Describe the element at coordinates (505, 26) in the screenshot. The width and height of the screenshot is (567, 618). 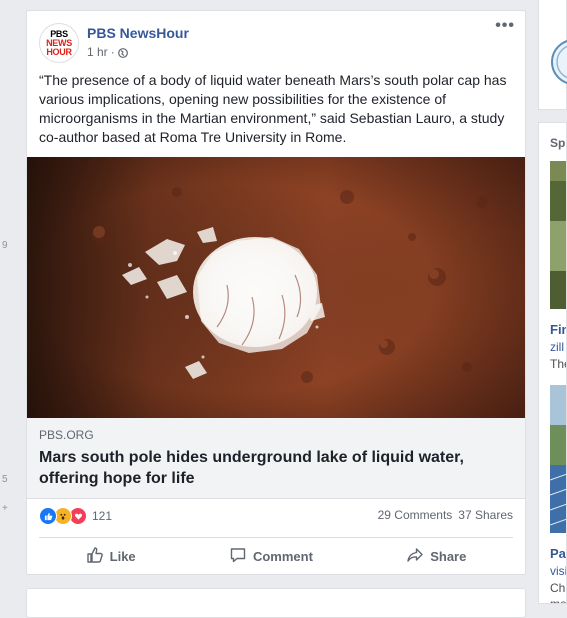
I see `more-options-button: •••` at that location.